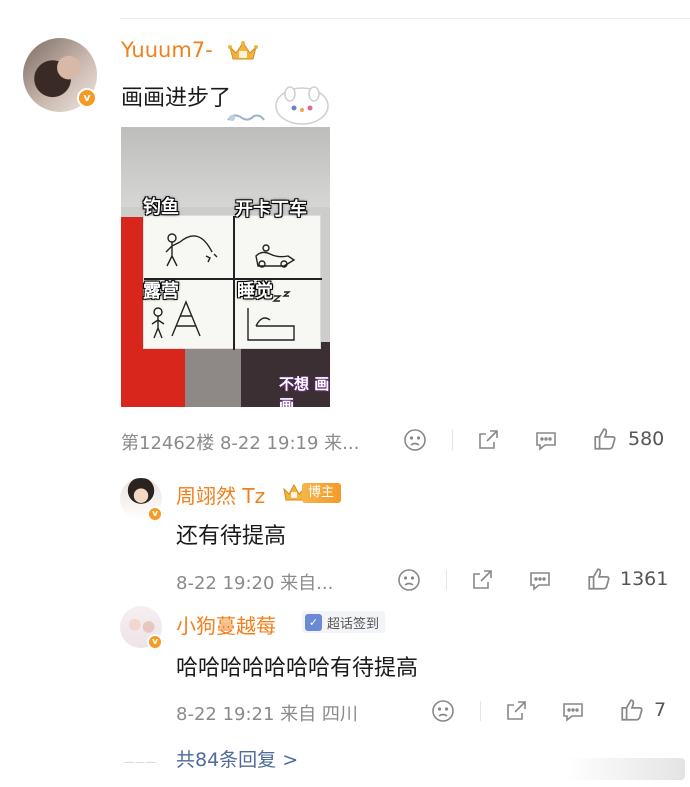 This screenshot has width=690, height=787. I want to click on super-topic-checkin-label: 超话签到, so click(353, 624).